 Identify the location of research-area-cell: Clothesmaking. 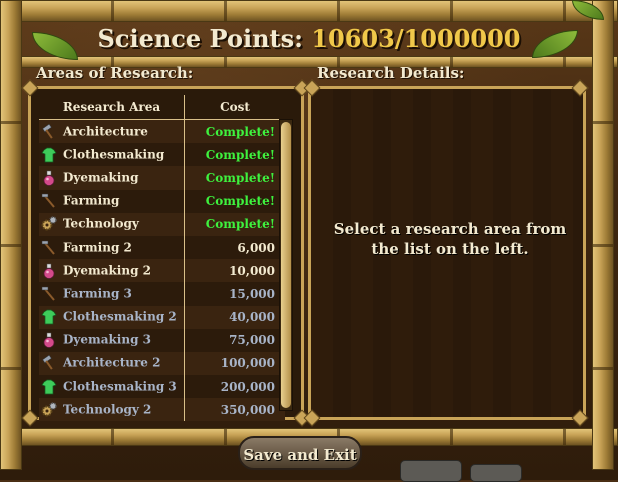
(112, 155).